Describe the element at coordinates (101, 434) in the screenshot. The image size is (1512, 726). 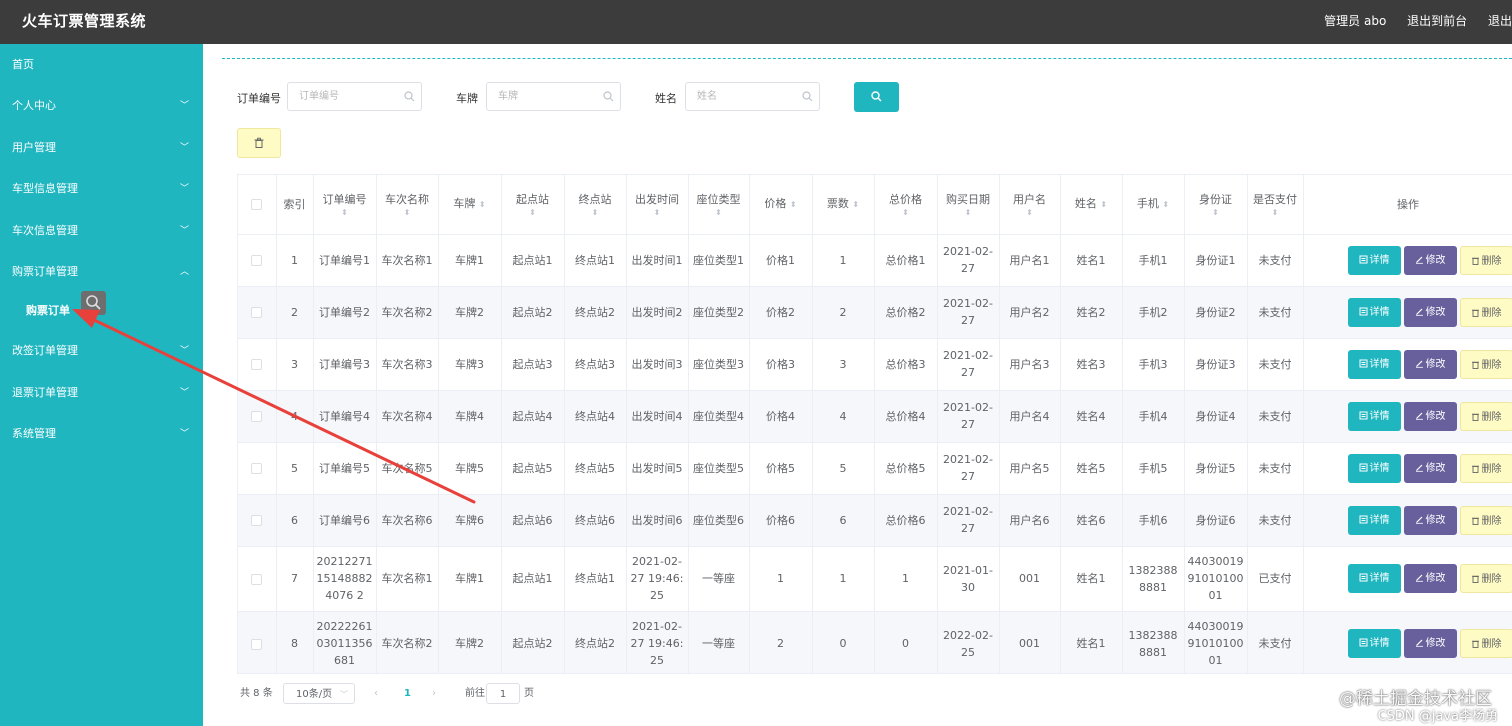
I see `sidebar-item-system-management: 系统管理 ﹀` at that location.